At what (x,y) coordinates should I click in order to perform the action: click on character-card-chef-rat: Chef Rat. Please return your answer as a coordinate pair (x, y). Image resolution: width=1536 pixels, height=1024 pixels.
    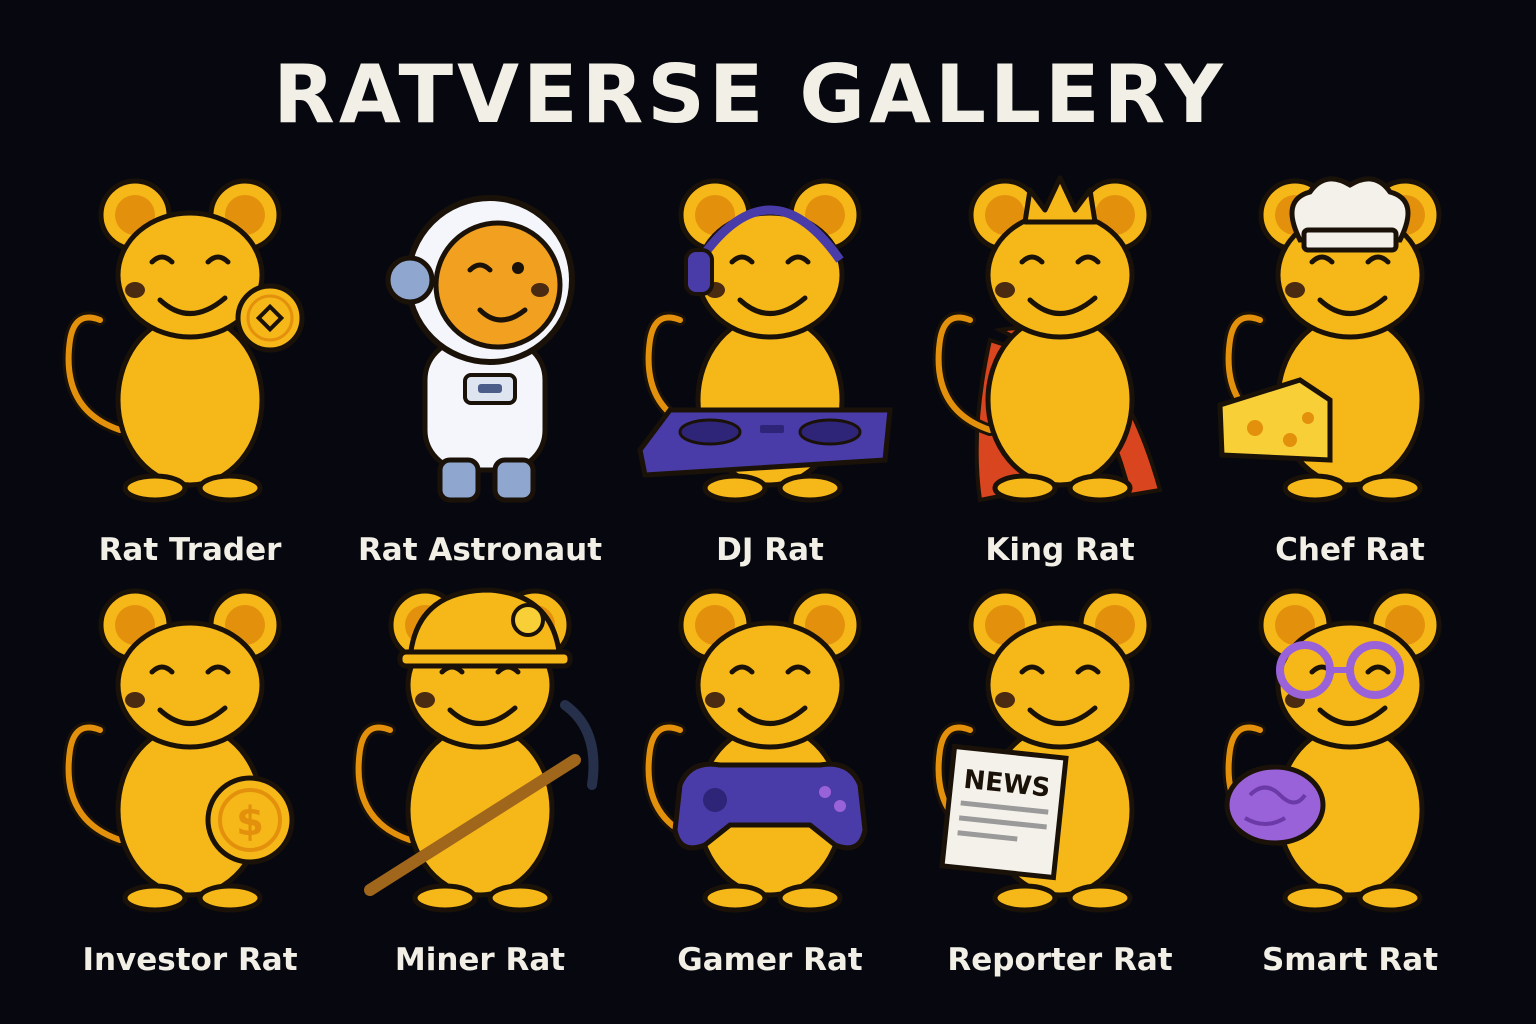
    Looking at the image, I should click on (1350, 372).